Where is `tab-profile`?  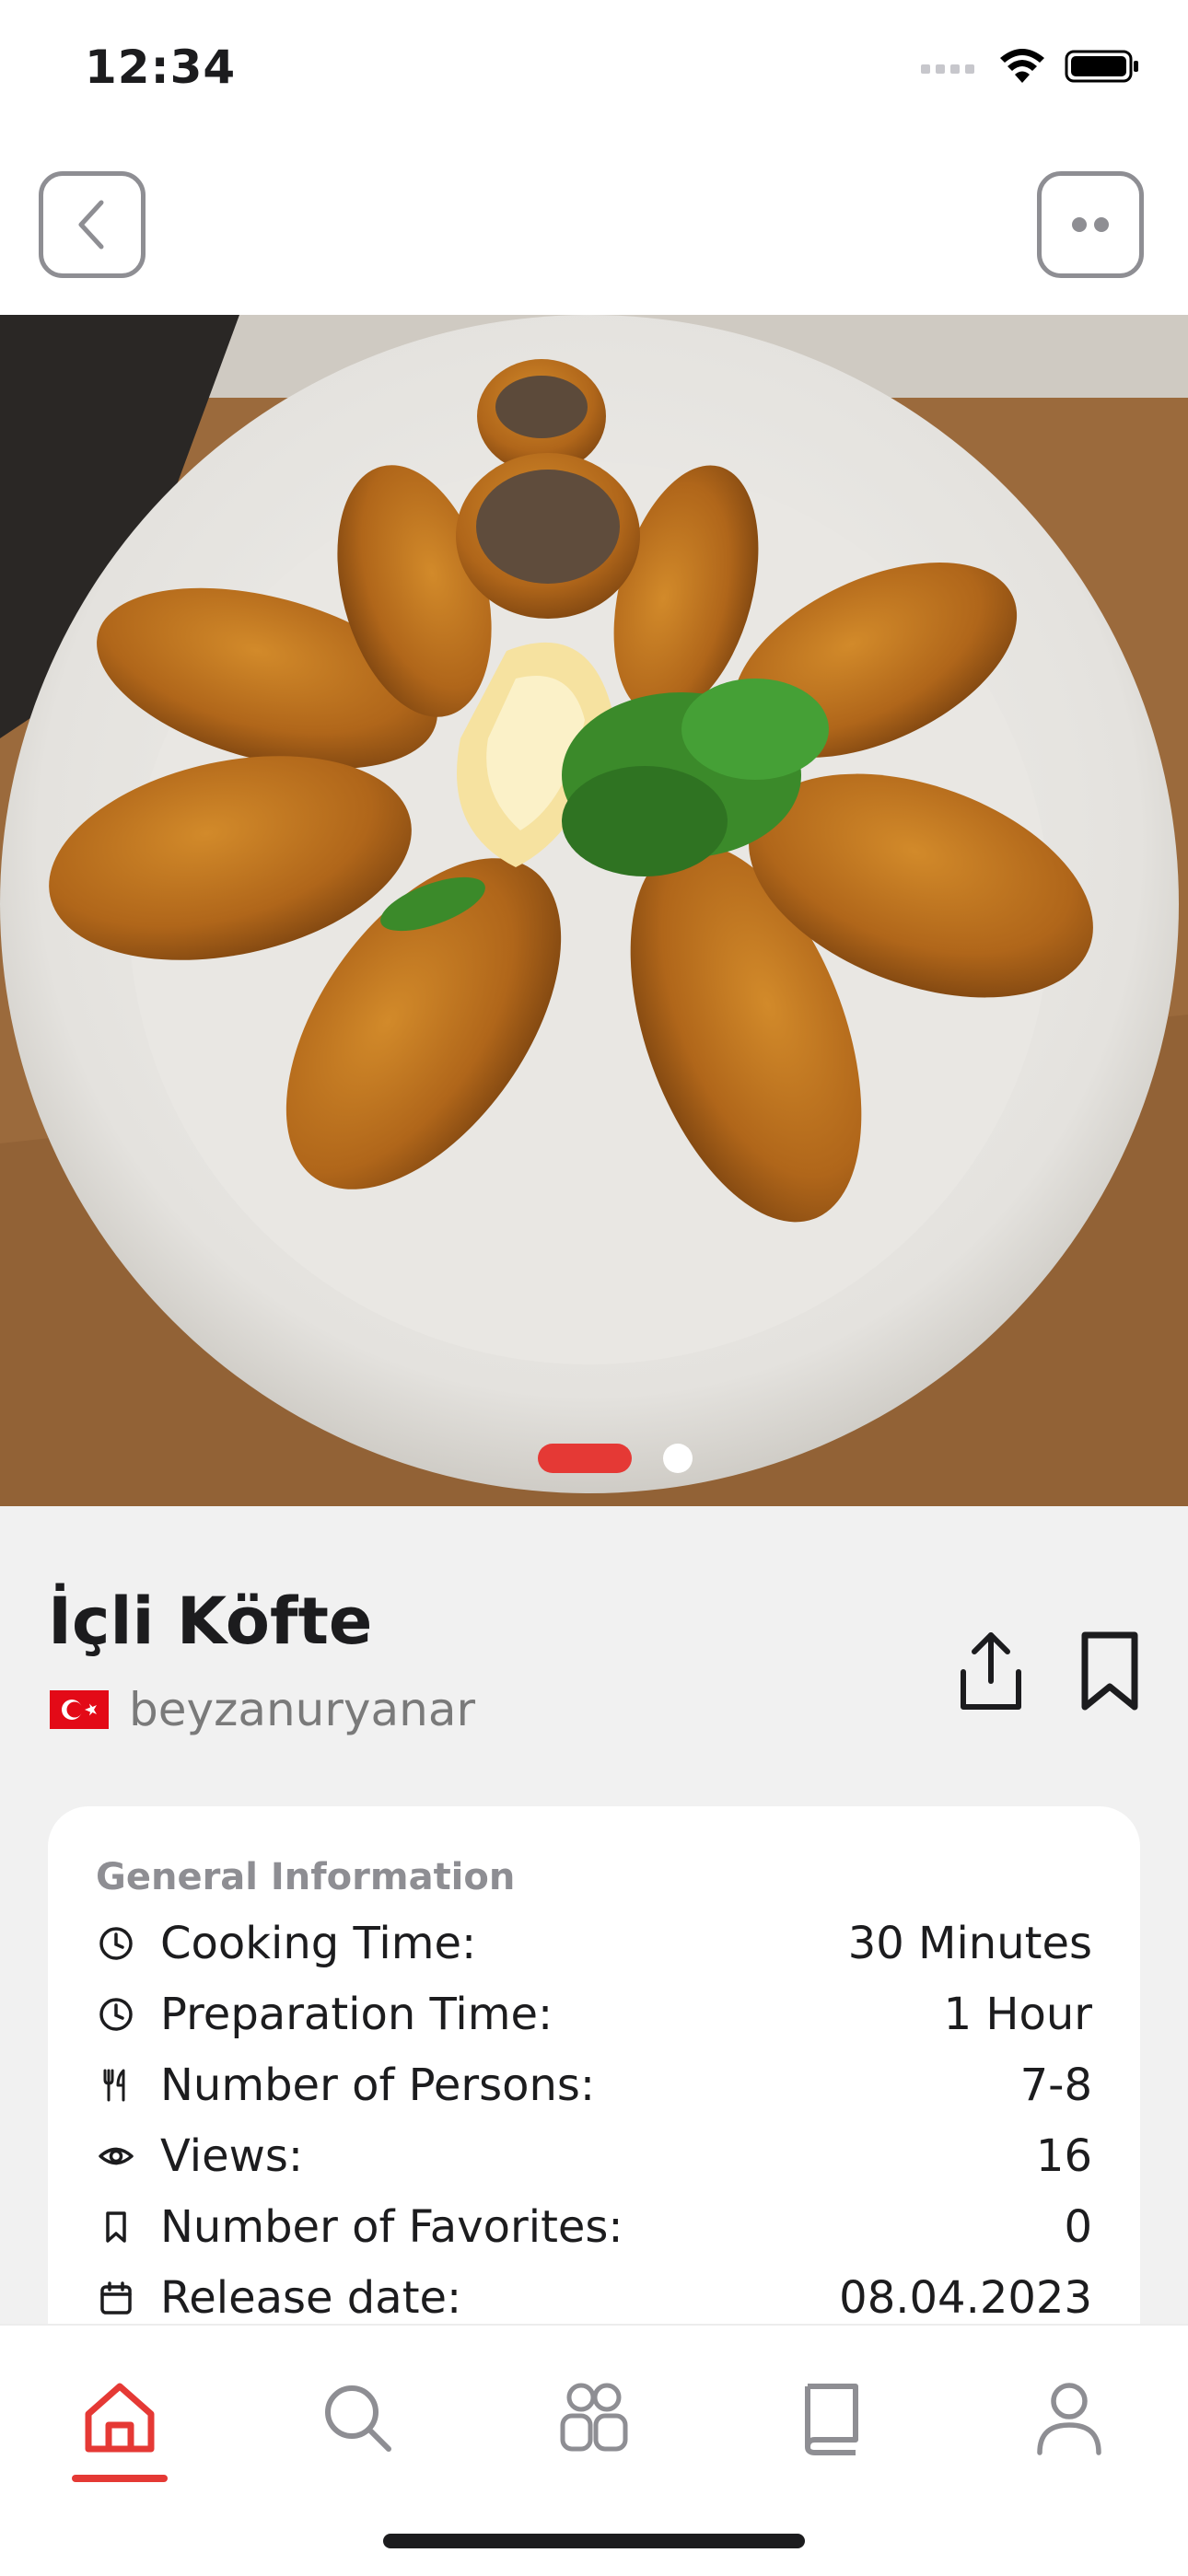
tab-profile is located at coordinates (1069, 2417).